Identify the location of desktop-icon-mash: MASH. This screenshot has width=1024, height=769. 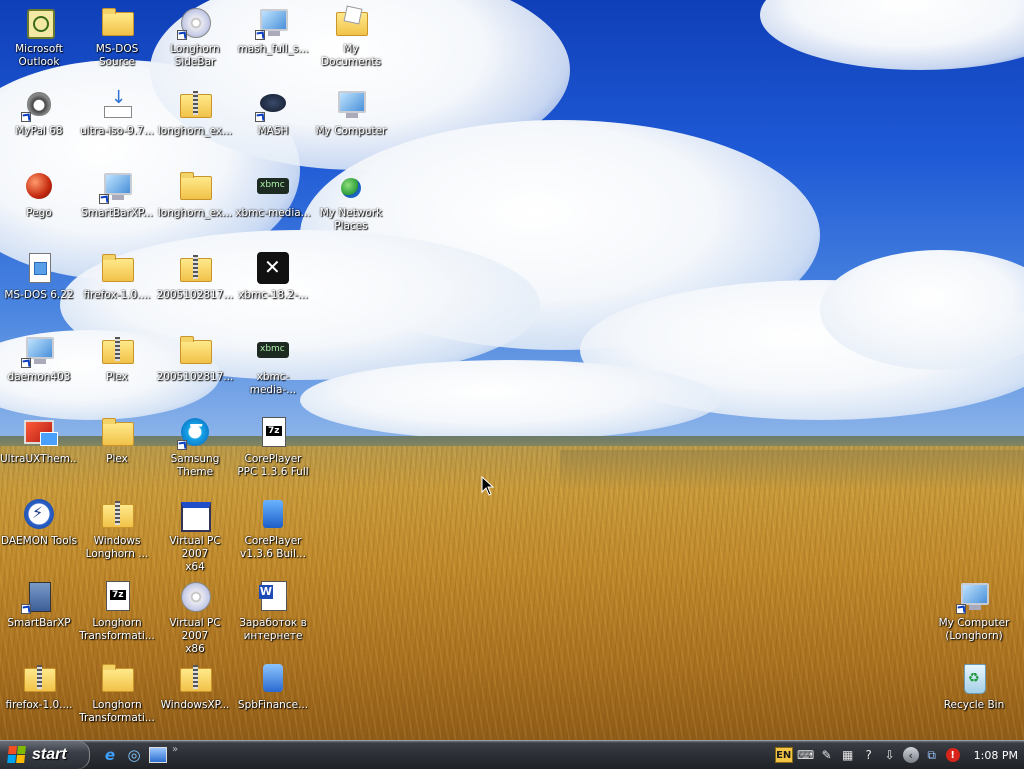
(273, 126).